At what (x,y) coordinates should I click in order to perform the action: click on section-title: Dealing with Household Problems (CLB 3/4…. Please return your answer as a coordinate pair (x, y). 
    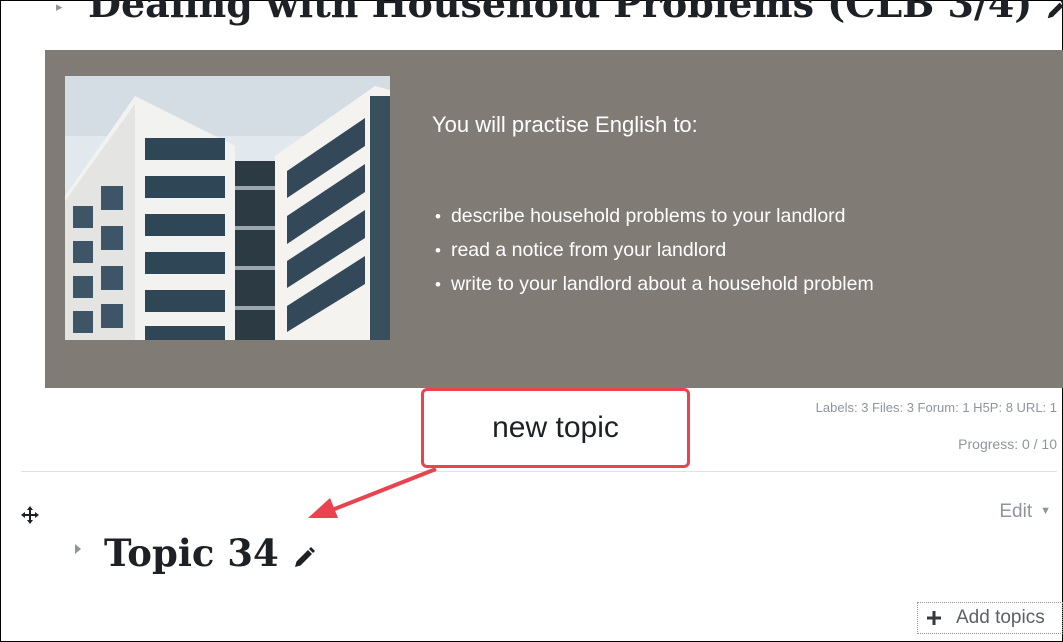
    Looking at the image, I should click on (560, 13).